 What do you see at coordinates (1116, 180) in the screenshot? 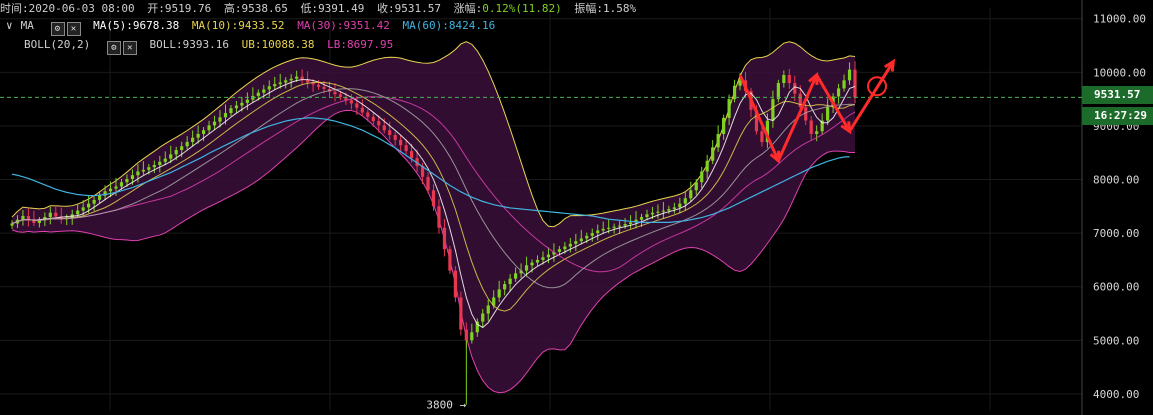
I see `y-tick-label: 8000.00` at bounding box center [1116, 180].